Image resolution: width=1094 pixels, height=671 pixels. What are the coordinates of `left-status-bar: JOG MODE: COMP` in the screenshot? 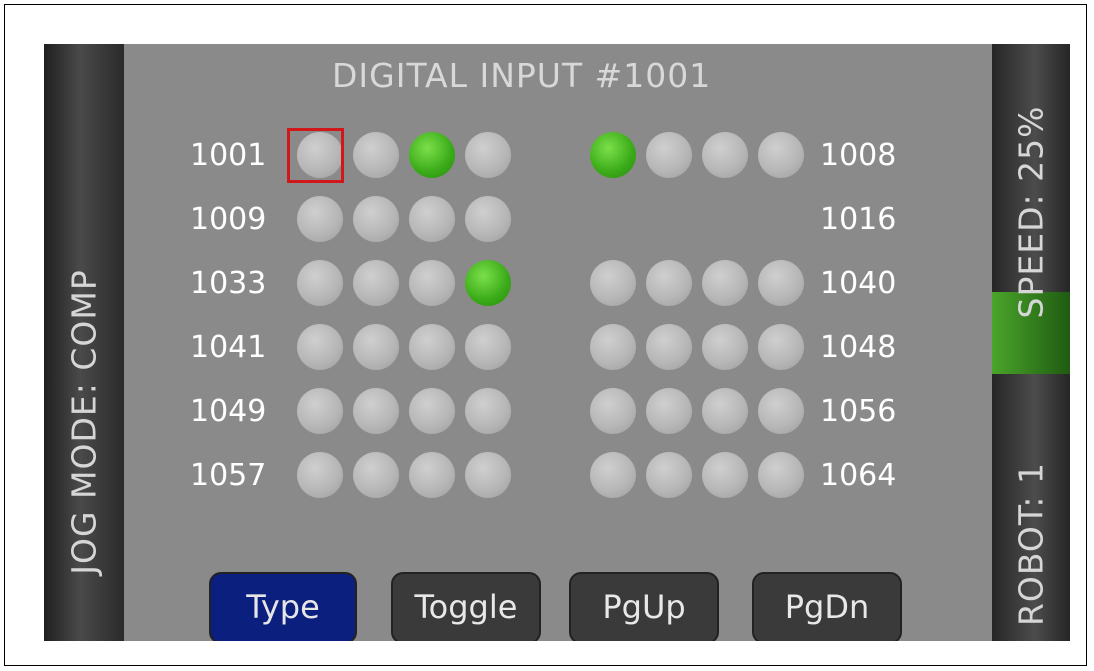 It's located at (84, 342).